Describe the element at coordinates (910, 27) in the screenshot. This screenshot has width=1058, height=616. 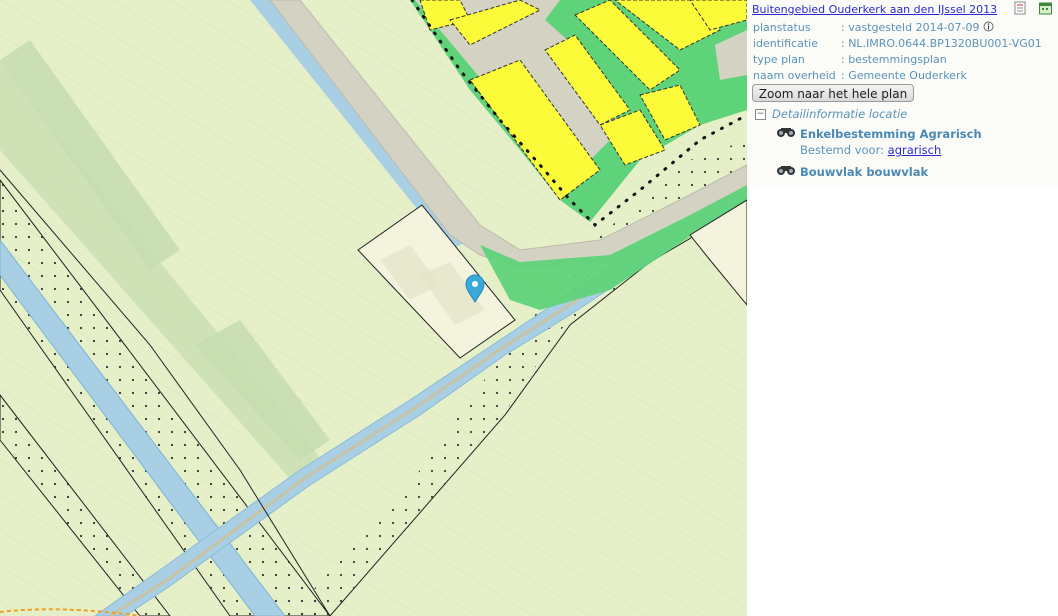
I see `field-value: : vastgesteld 2014-07-09` at that location.